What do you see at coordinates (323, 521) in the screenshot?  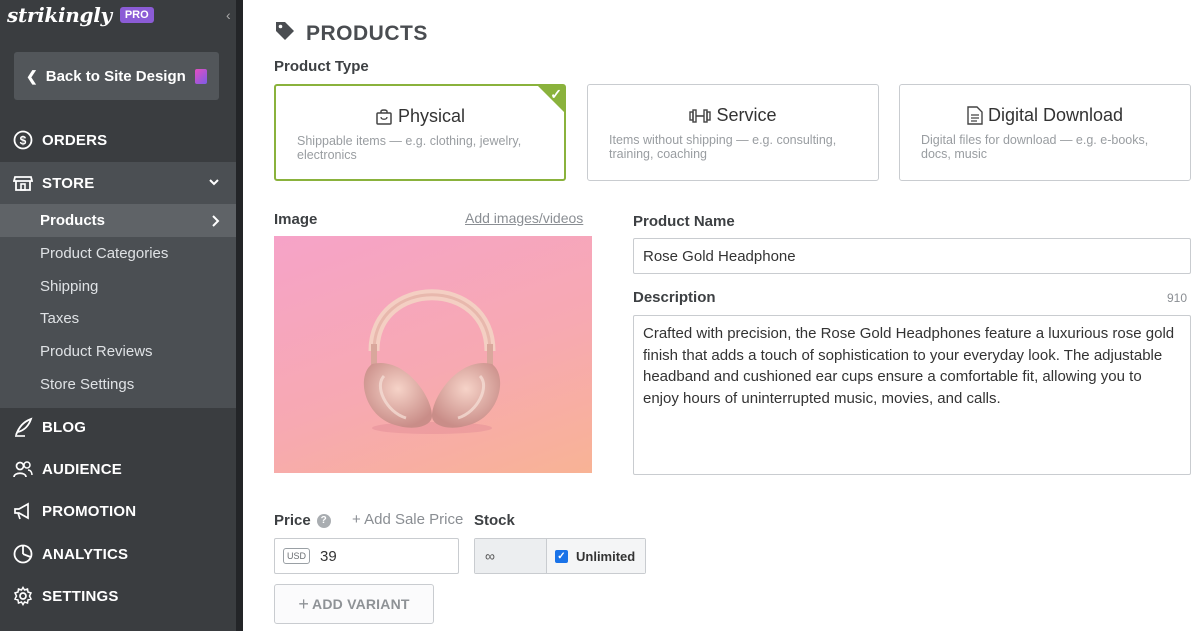 I see `help-icon: ?` at bounding box center [323, 521].